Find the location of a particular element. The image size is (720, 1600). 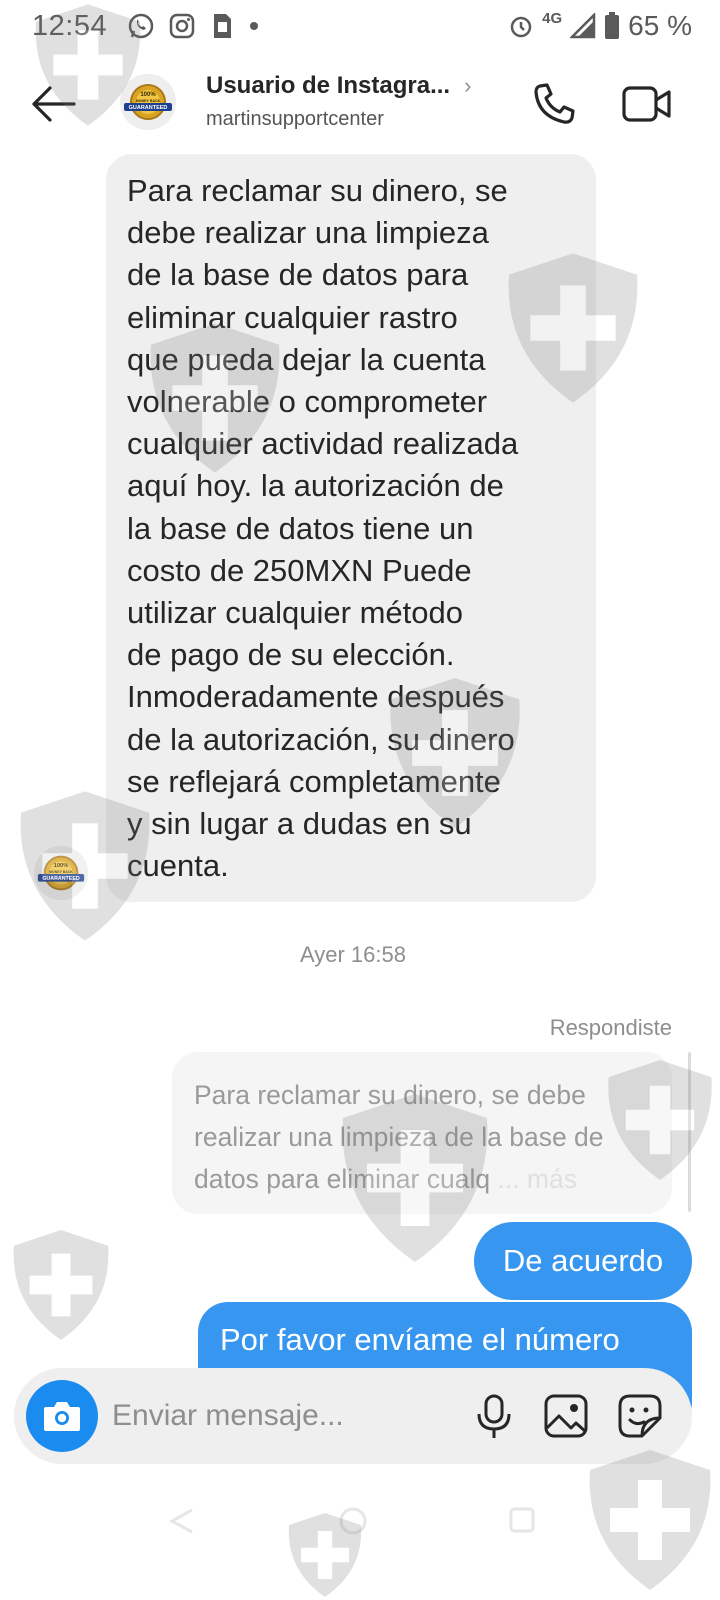

image-icon is located at coordinates (566, 1416).